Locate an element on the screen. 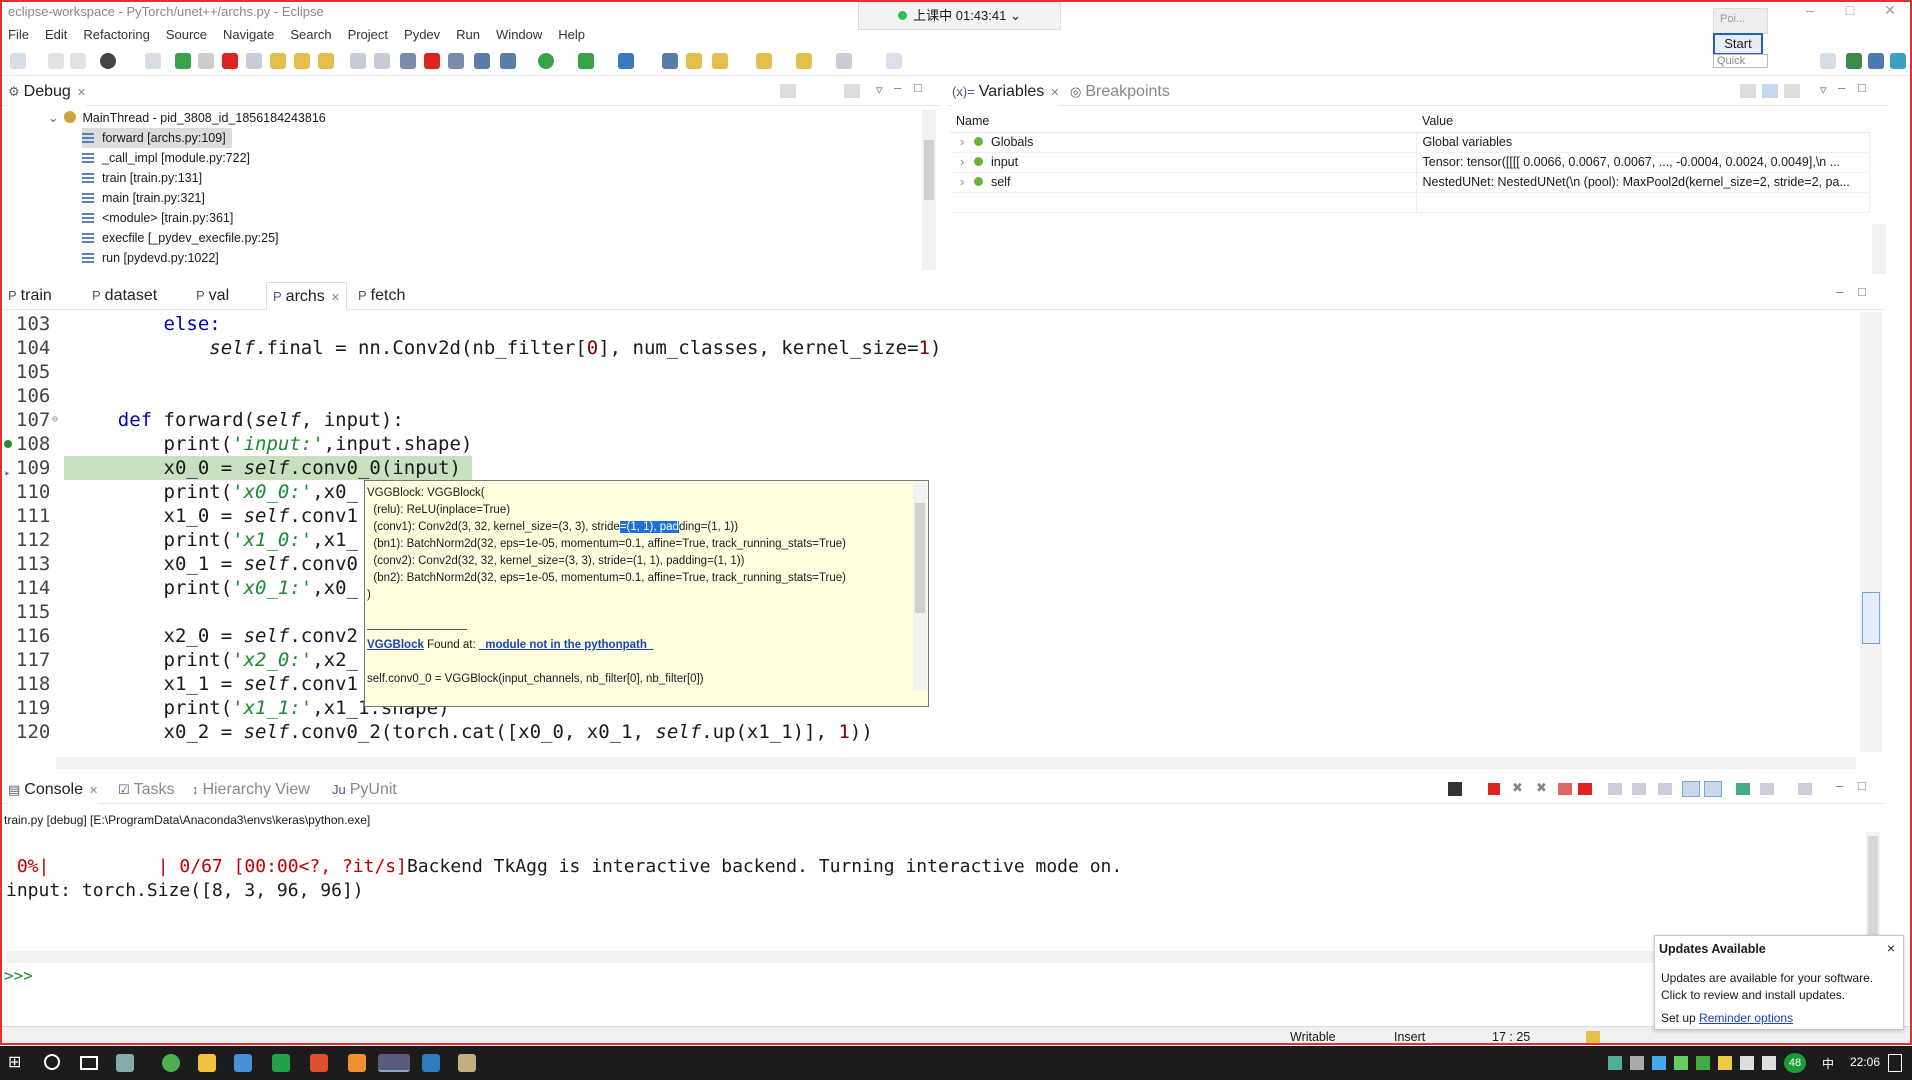 Image resolution: width=1912 pixels, height=1080 pixels. open-console-icon is located at coordinates (1767, 789).